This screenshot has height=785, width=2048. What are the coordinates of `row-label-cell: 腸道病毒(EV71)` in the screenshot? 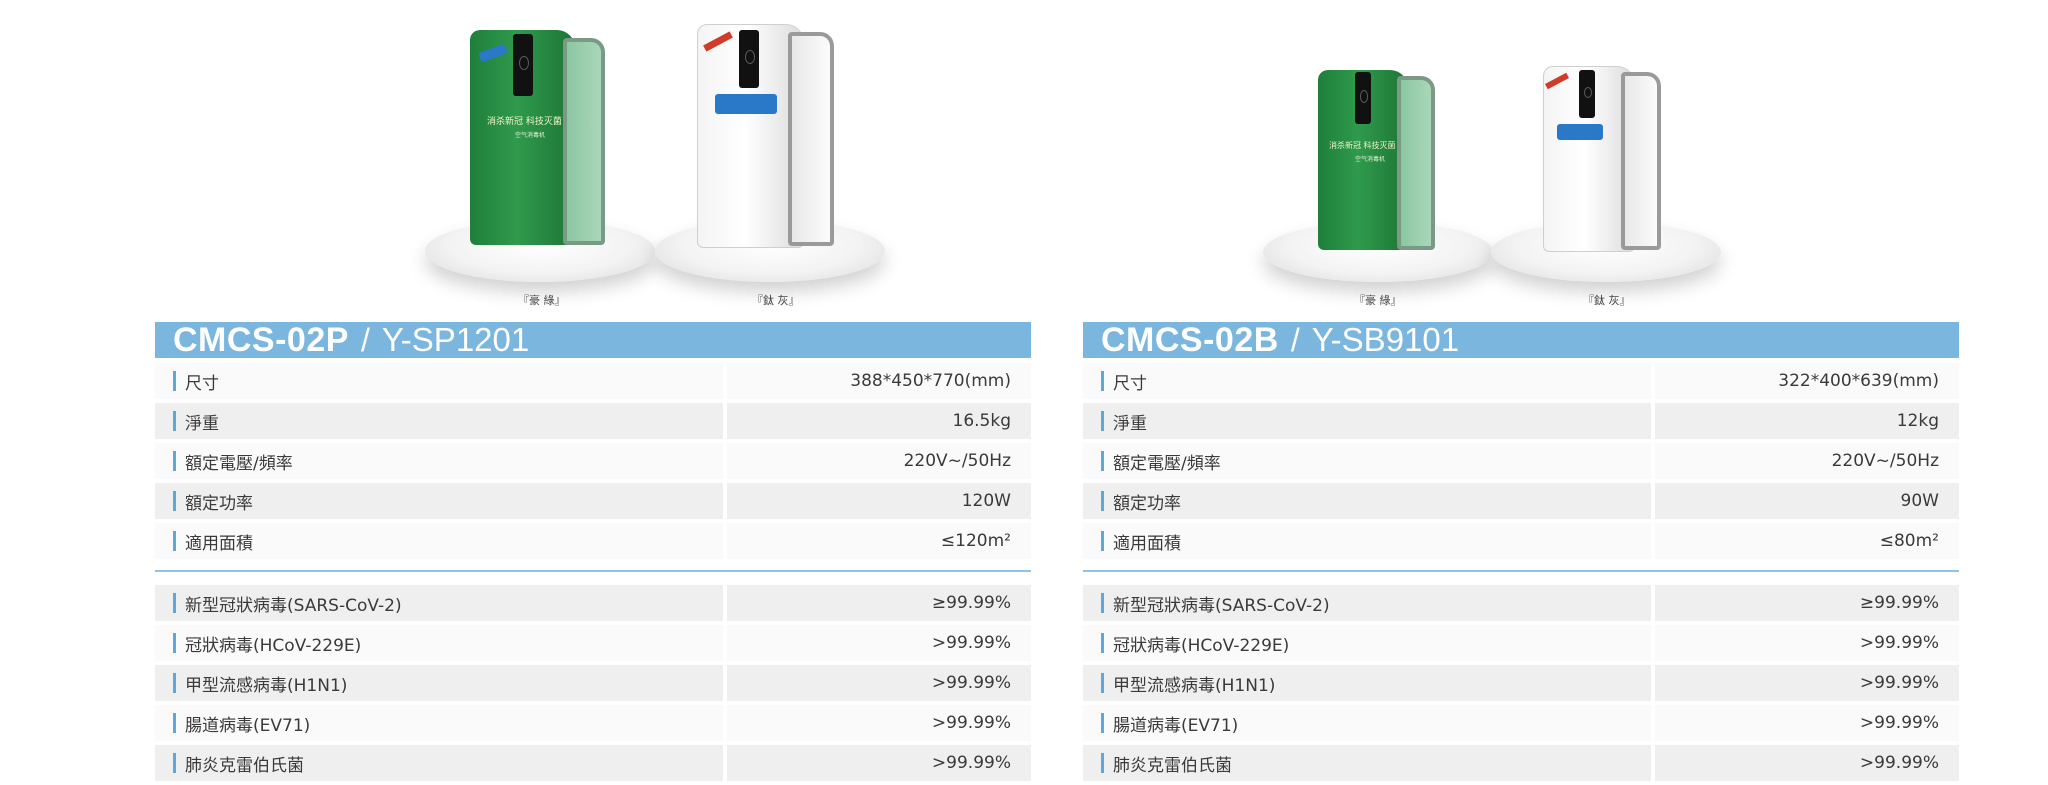 It's located at (439, 723).